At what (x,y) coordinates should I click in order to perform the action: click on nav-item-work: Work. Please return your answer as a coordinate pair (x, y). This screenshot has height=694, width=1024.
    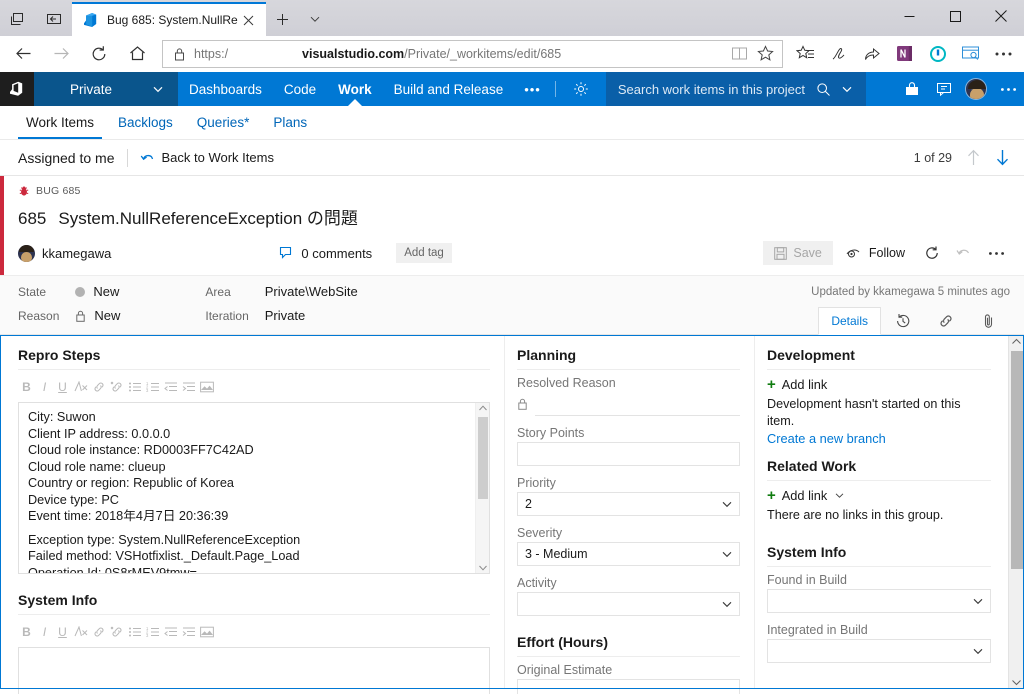
    Looking at the image, I should click on (355, 89).